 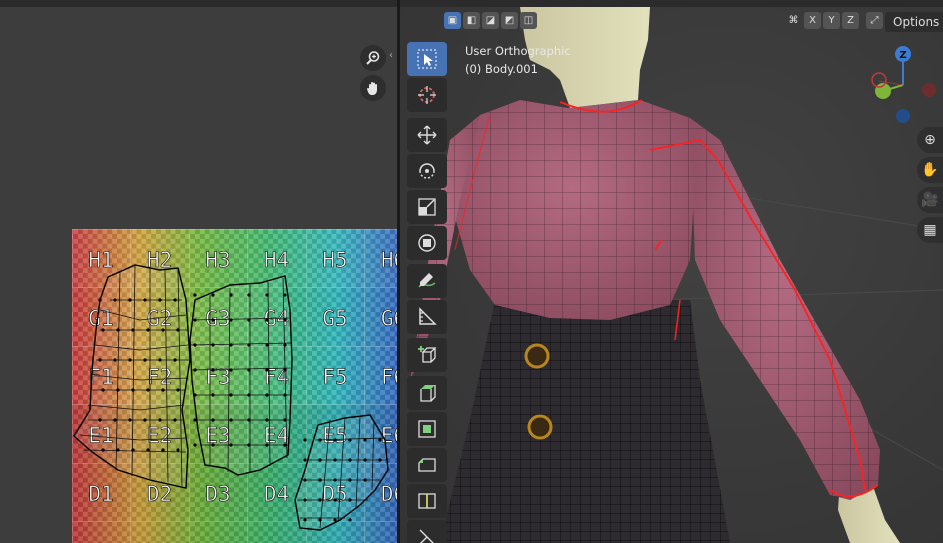 I want to click on select-invert-icon: ◩, so click(x=509, y=20).